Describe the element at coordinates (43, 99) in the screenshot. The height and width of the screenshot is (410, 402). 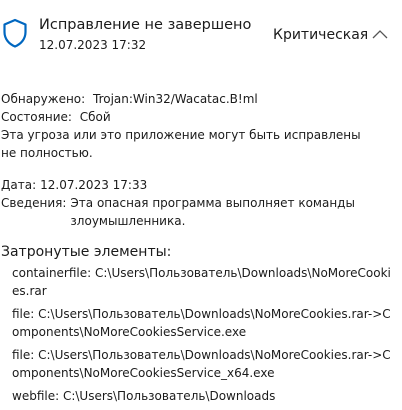
I see `detected-label: Обнаружено:` at that location.